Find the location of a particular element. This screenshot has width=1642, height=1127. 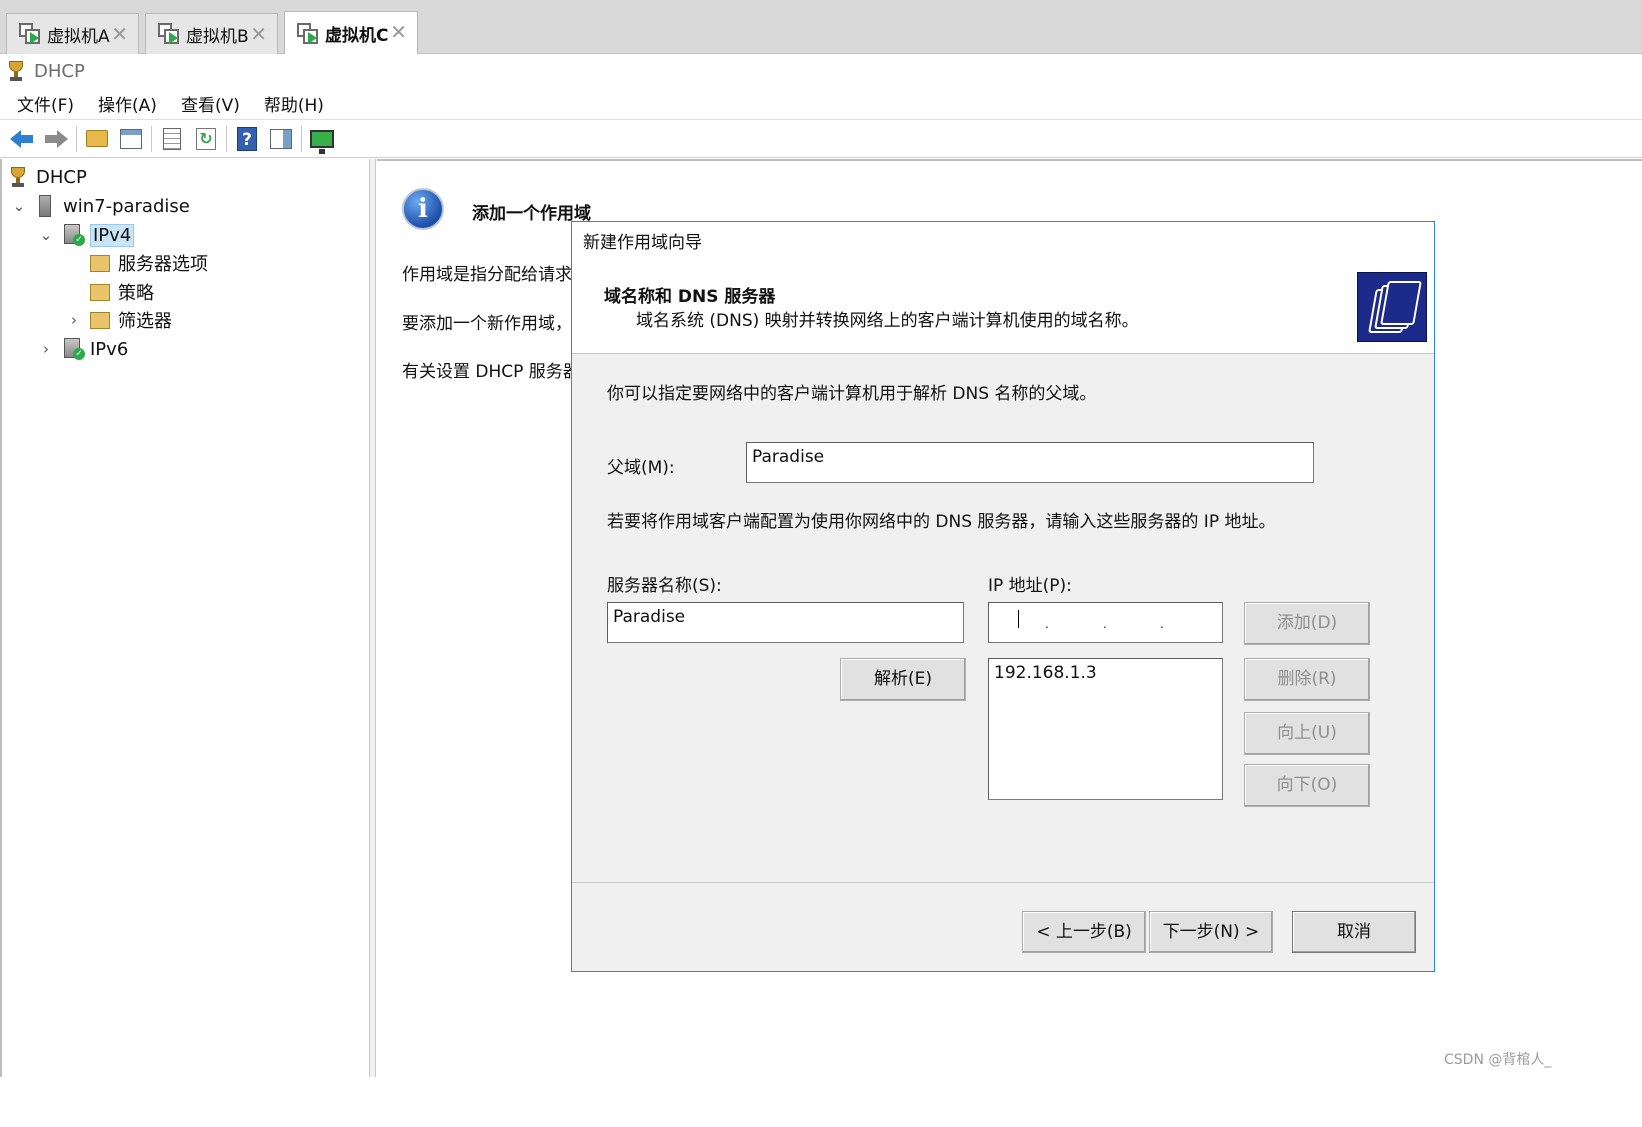

content-line: 要添加一个新作用域， is located at coordinates (487, 324).